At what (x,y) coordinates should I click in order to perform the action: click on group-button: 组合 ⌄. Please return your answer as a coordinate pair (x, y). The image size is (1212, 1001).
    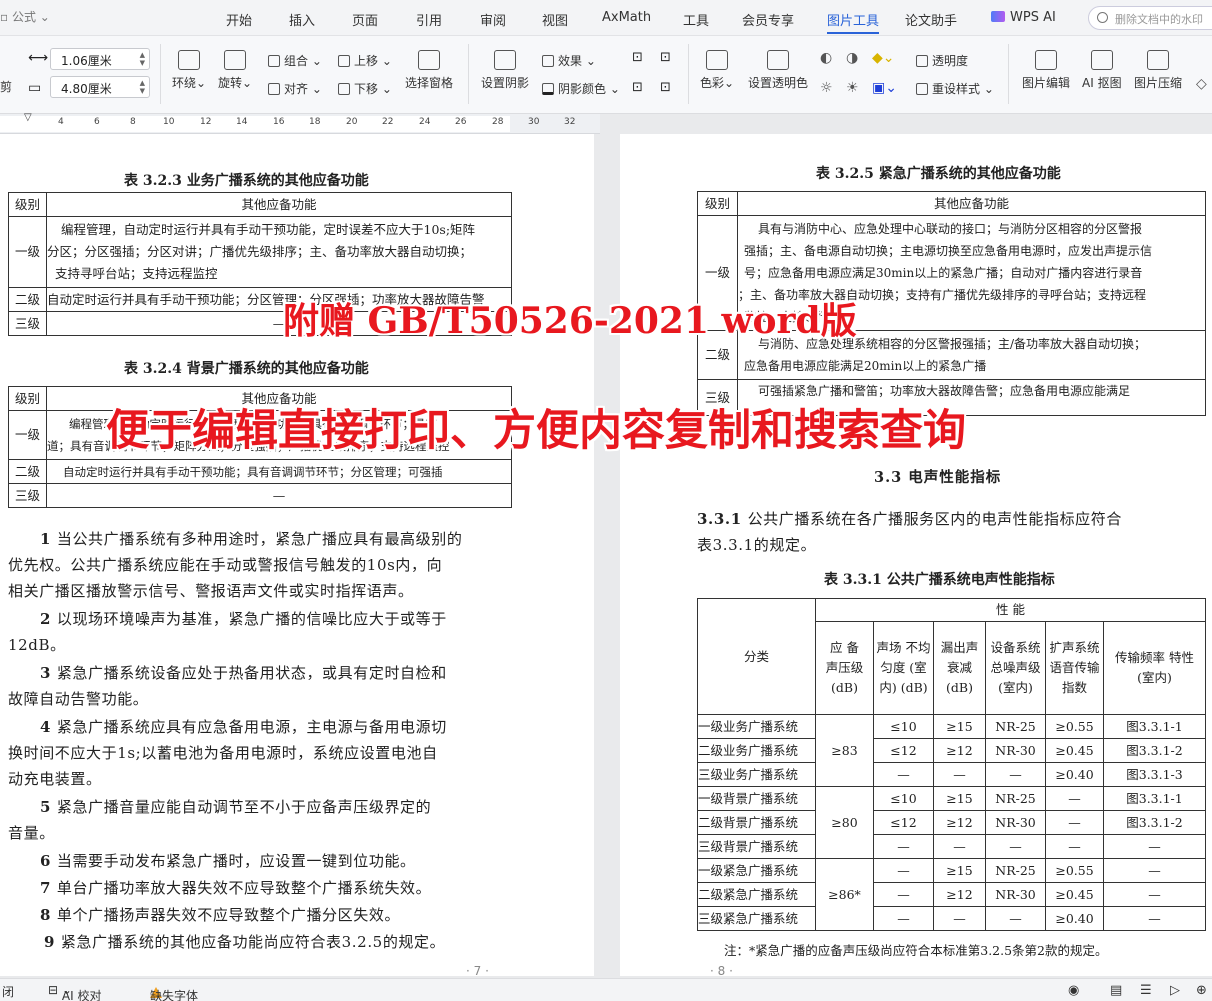
    Looking at the image, I should click on (295, 60).